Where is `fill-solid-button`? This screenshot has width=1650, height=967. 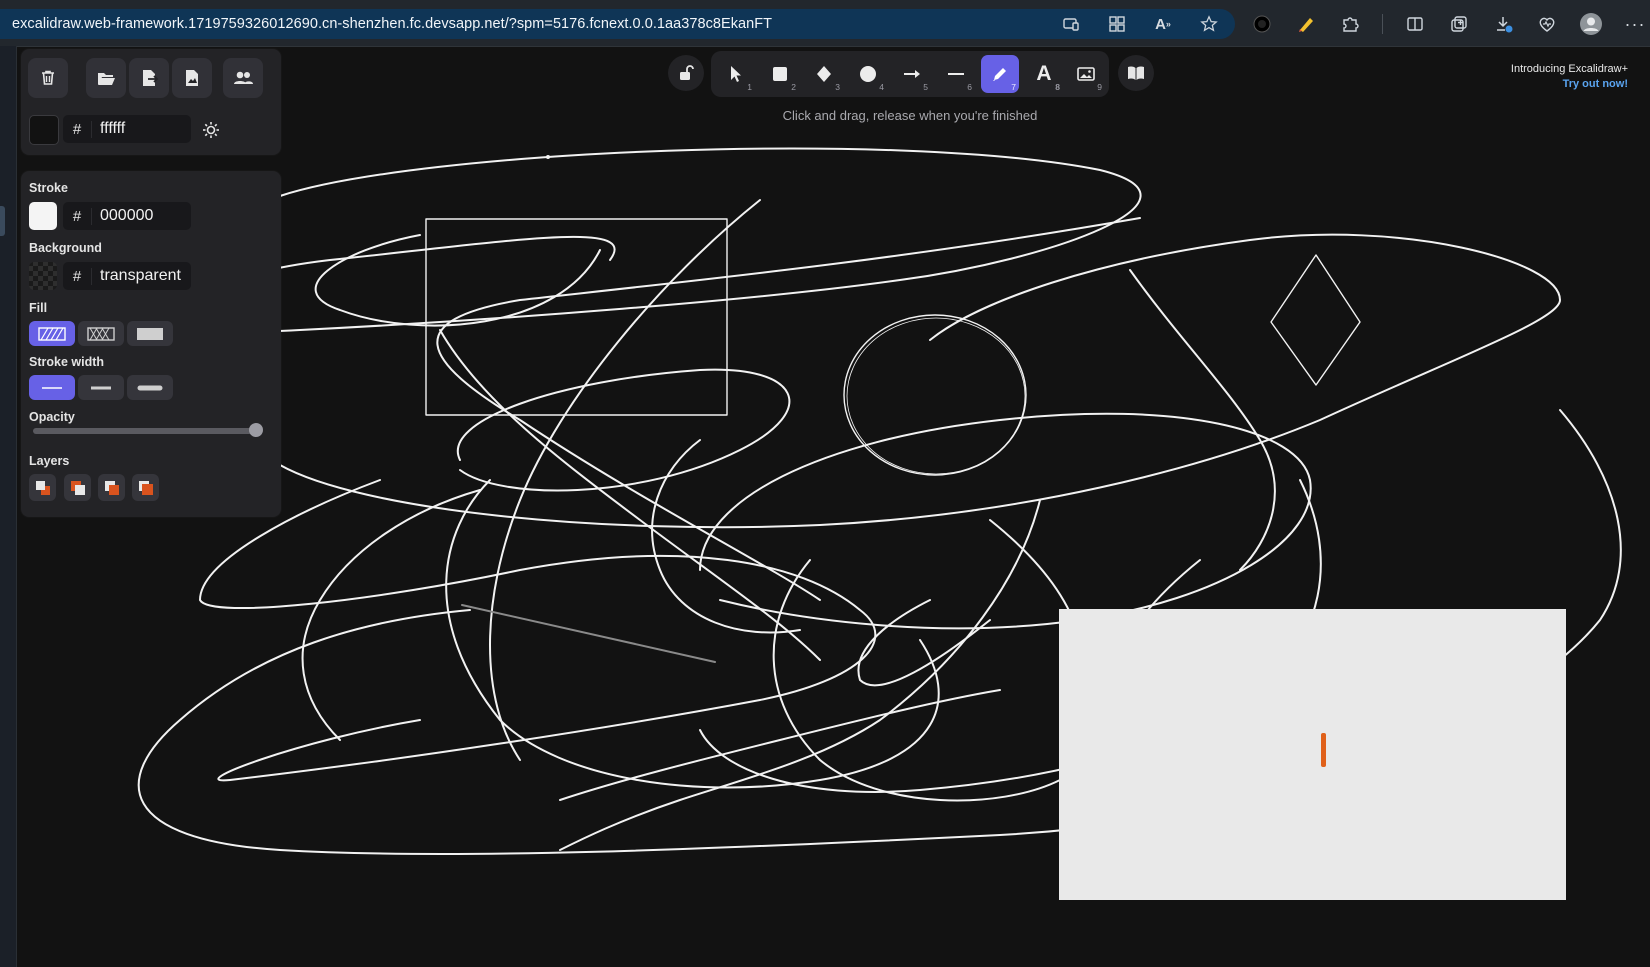 fill-solid-button is located at coordinates (150, 333).